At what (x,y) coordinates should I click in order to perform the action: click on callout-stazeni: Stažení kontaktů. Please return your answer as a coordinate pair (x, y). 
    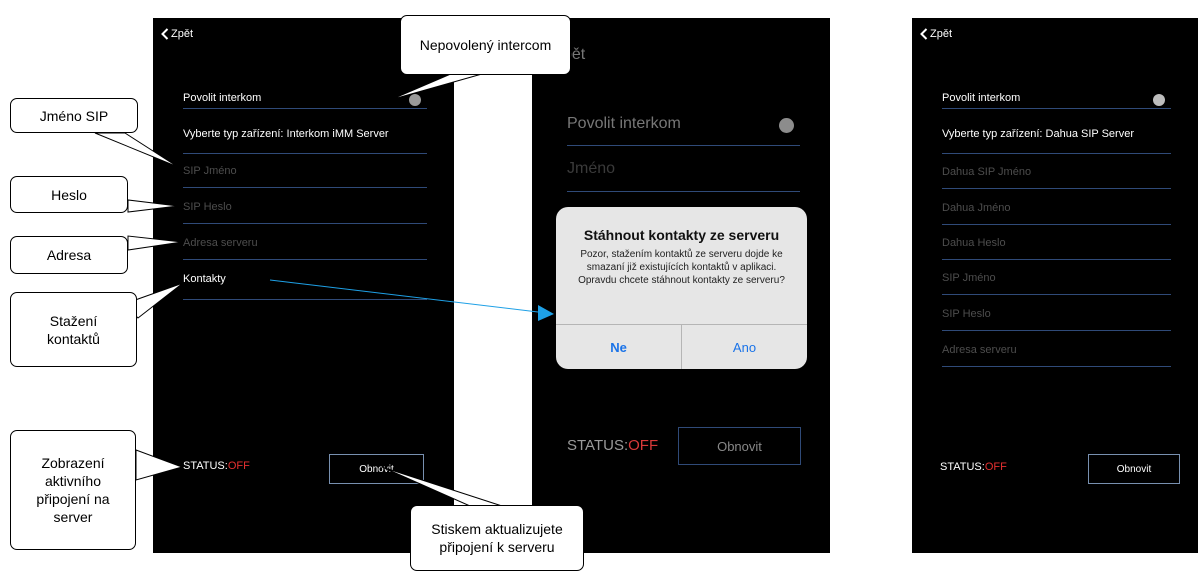
    Looking at the image, I should click on (73, 329).